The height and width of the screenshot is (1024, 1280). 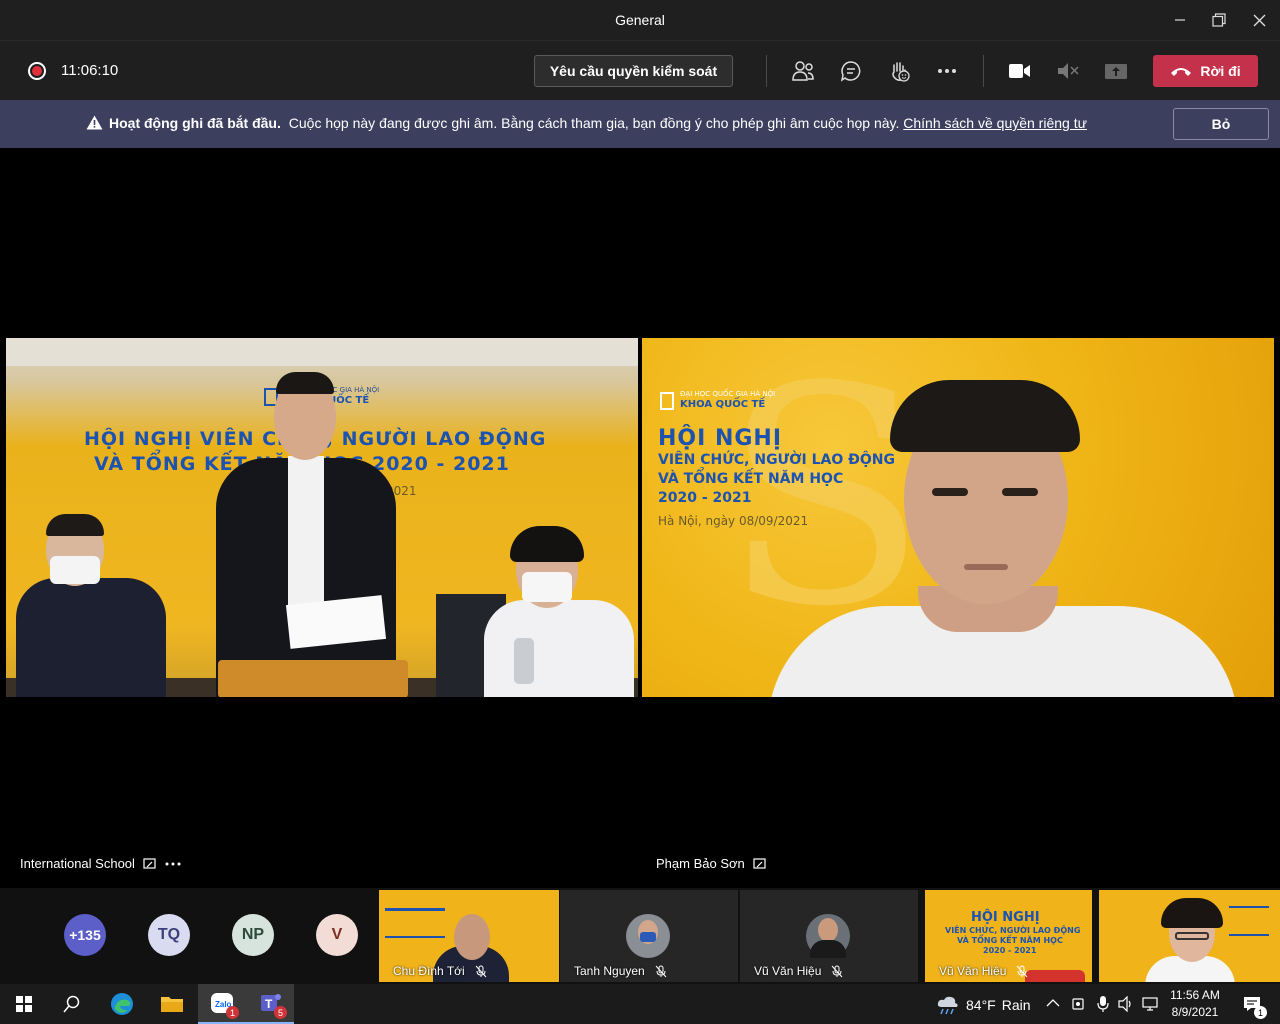 What do you see at coordinates (1221, 124) in the screenshot?
I see `dismiss-button: Bỏ` at bounding box center [1221, 124].